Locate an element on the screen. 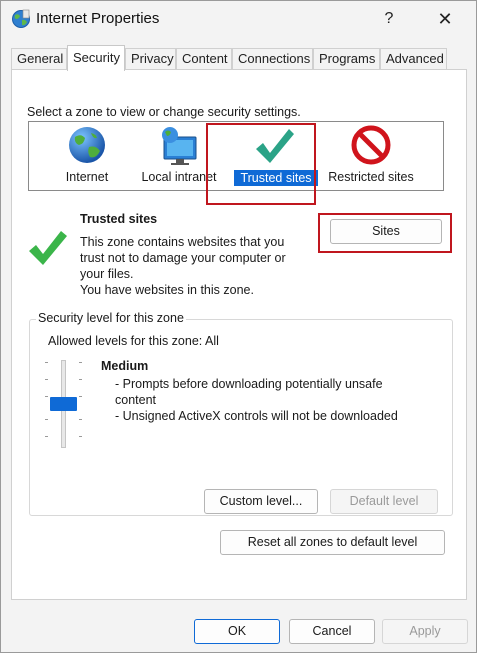  security-level-slider-thumb is located at coordinates (63, 404).